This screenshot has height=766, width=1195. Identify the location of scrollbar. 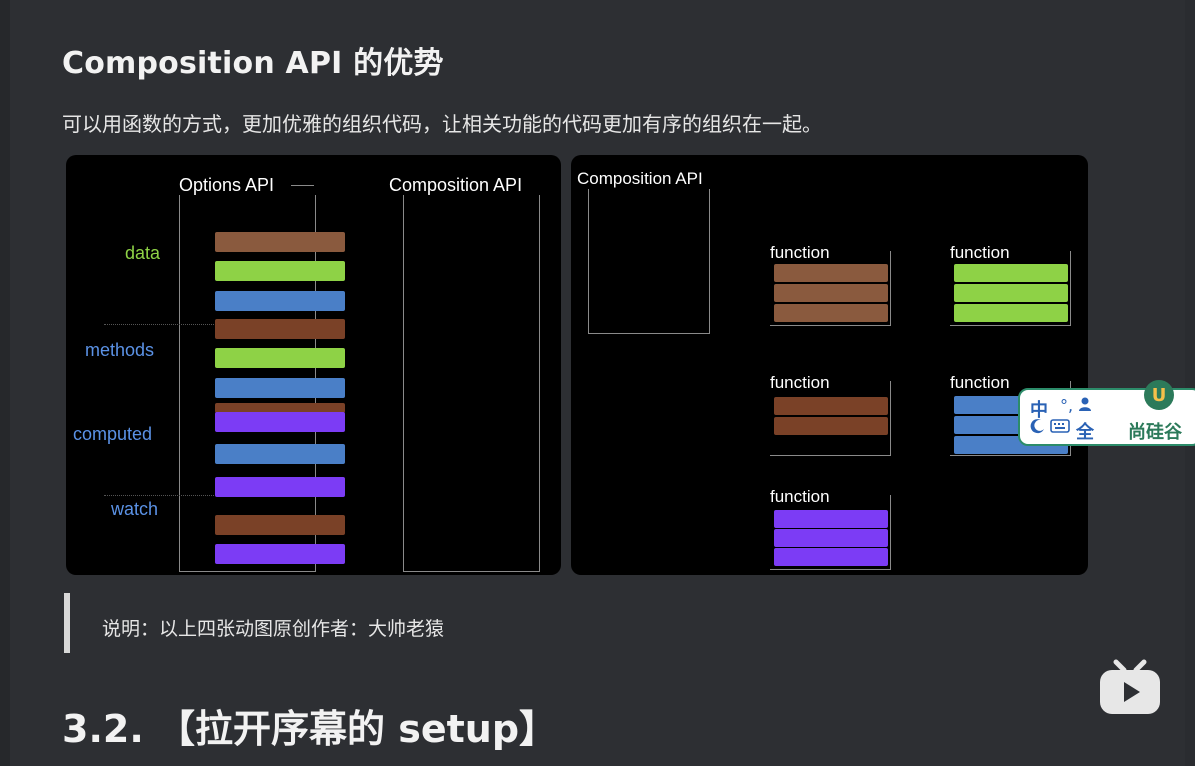
(1190, 383).